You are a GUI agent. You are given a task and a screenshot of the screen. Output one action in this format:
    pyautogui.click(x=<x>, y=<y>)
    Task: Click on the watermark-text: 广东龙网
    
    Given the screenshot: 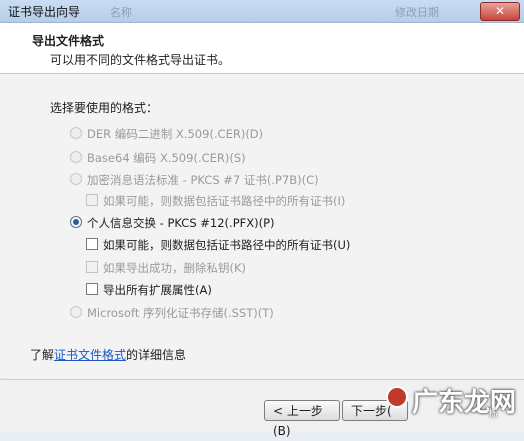 What is the action you would take?
    pyautogui.click(x=464, y=403)
    